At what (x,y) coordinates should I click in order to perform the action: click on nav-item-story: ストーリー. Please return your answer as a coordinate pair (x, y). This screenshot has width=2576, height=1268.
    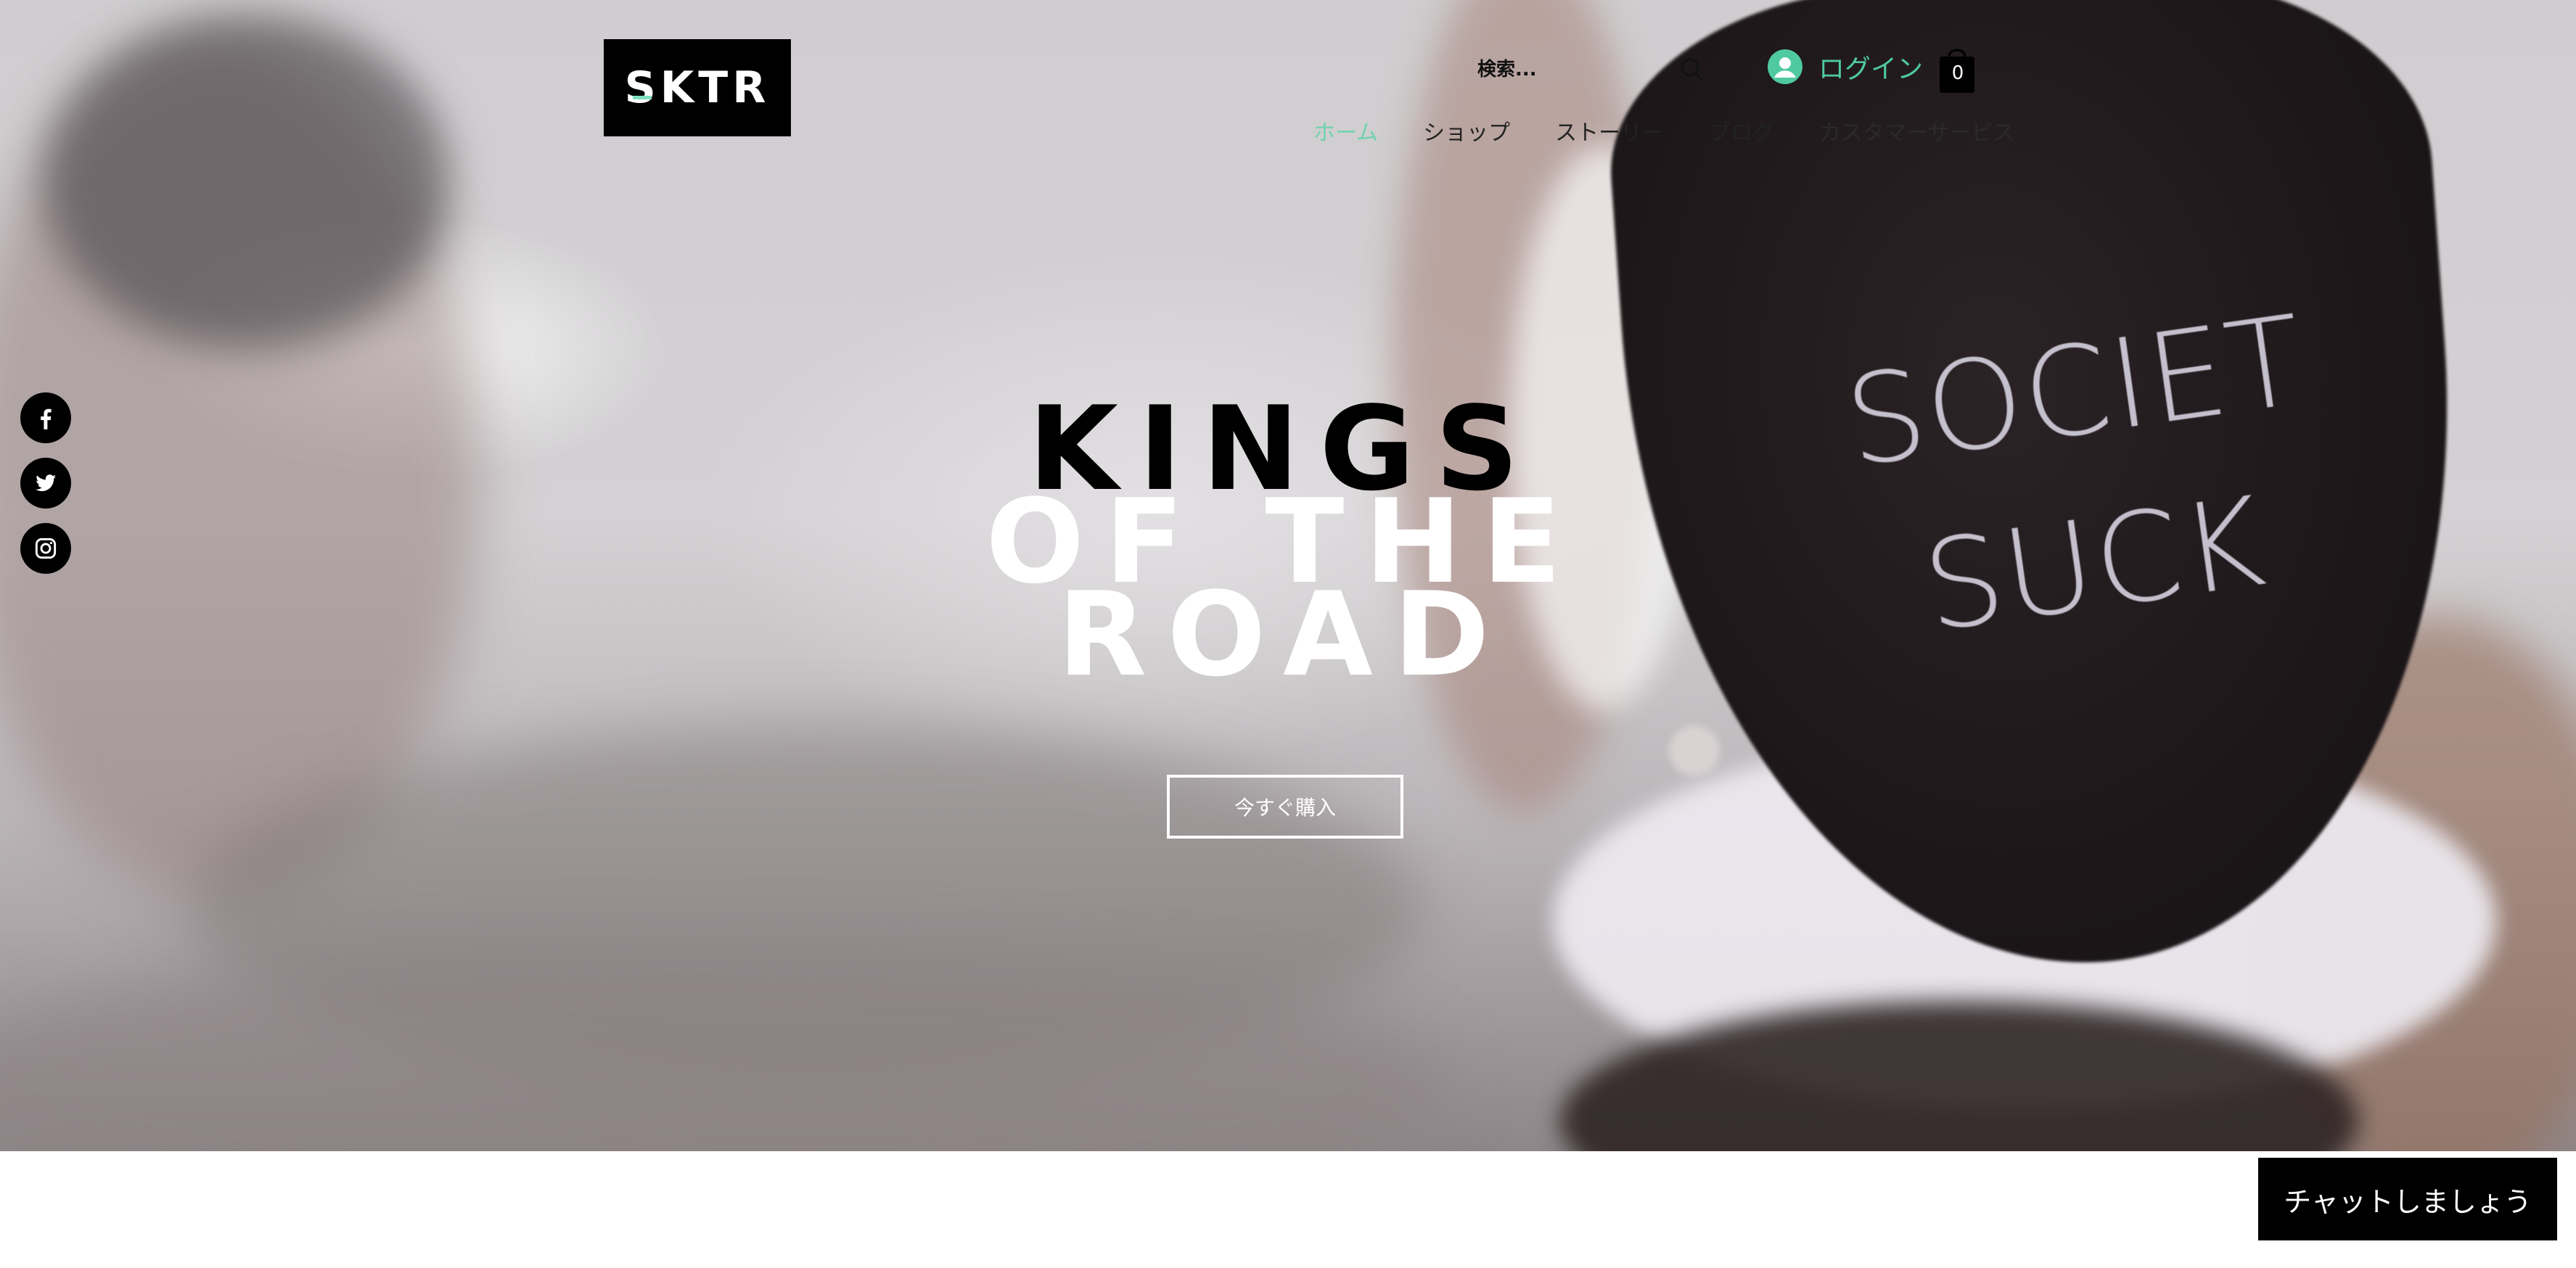
    Looking at the image, I should click on (1609, 131).